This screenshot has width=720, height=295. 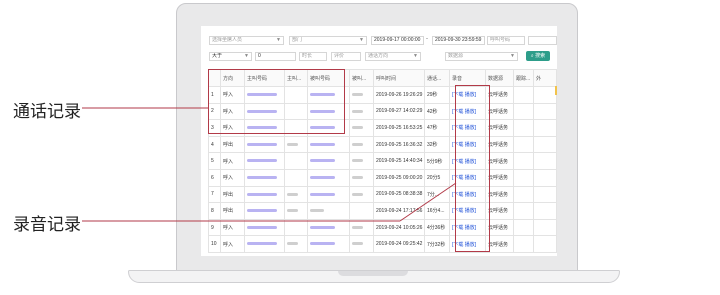 I want to click on recording-leader-diagonal, so click(x=428, y=202).